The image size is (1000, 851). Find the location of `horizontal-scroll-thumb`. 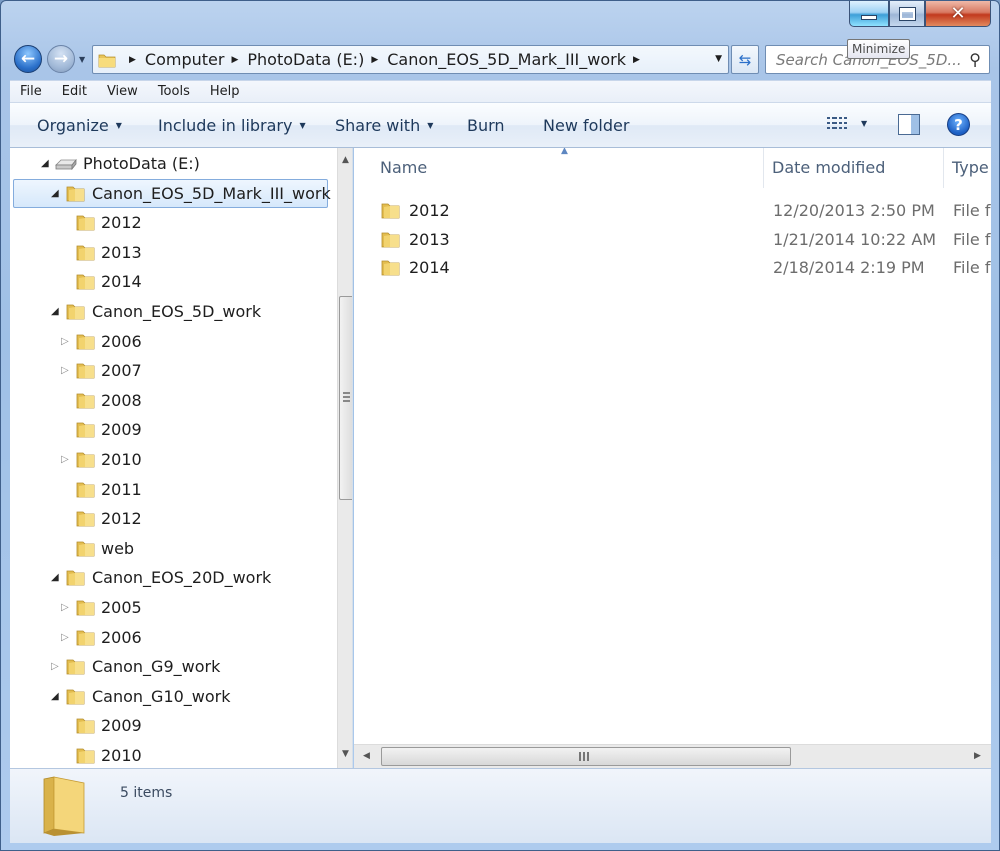

horizontal-scroll-thumb is located at coordinates (586, 756).